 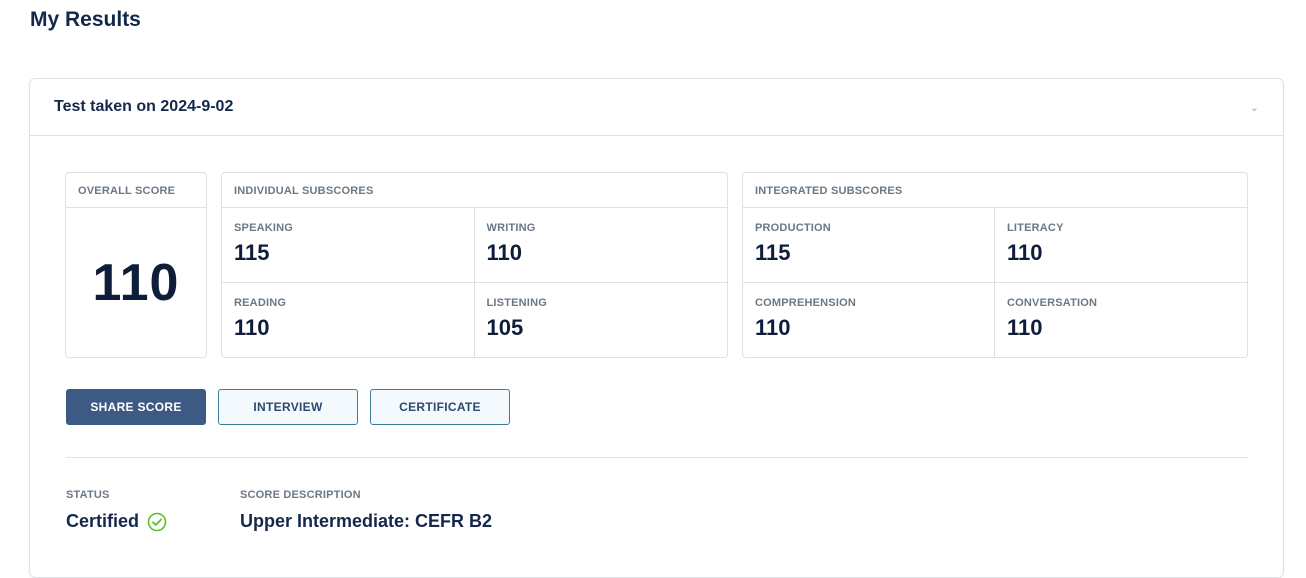 What do you see at coordinates (869, 245) in the screenshot?
I see `subscore-production: PRODUCTION 115` at bounding box center [869, 245].